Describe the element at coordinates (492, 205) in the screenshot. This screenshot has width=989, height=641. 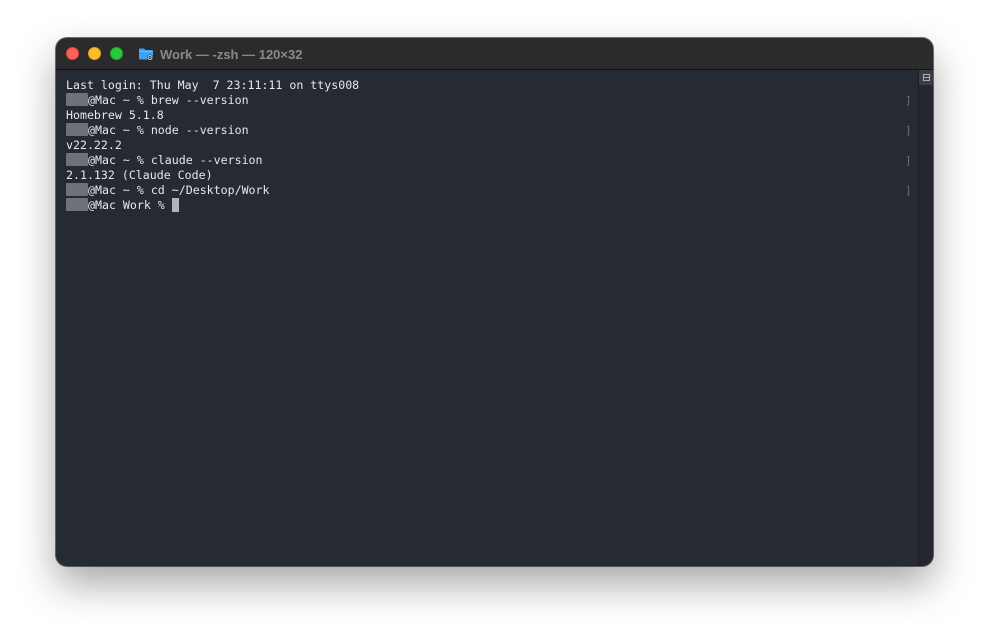
I see `current-prompt-line: @Mac Work %` at that location.